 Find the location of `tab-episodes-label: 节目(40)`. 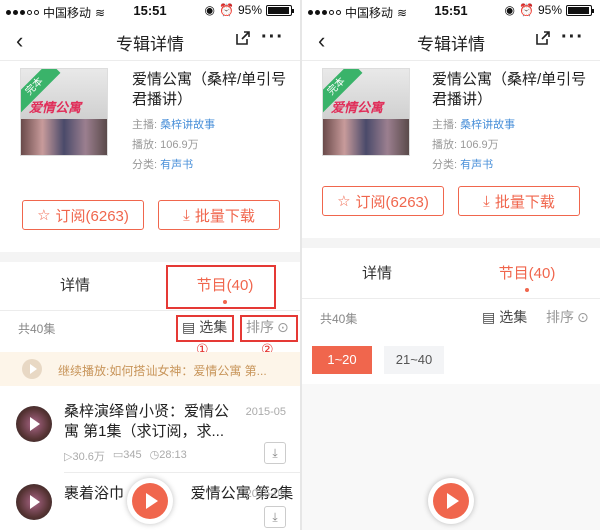

tab-episodes-label: 节目(40) is located at coordinates (527, 273).